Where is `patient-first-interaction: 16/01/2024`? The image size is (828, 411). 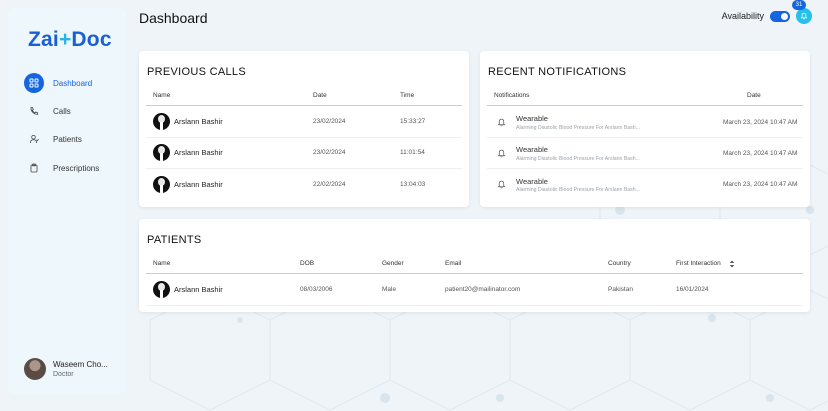 patient-first-interaction: 16/01/2024 is located at coordinates (692, 289).